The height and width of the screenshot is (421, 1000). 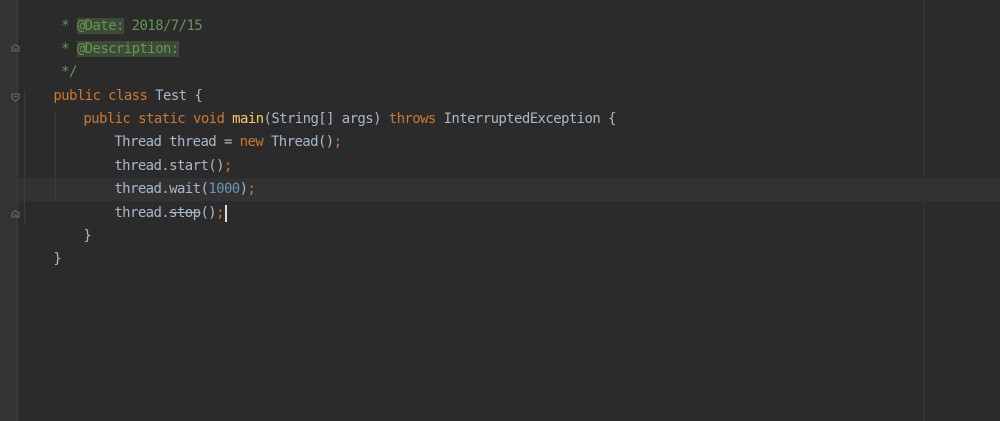 What do you see at coordinates (212, 129) in the screenshot?
I see `code-line: Thread thread = new Thread();` at bounding box center [212, 129].